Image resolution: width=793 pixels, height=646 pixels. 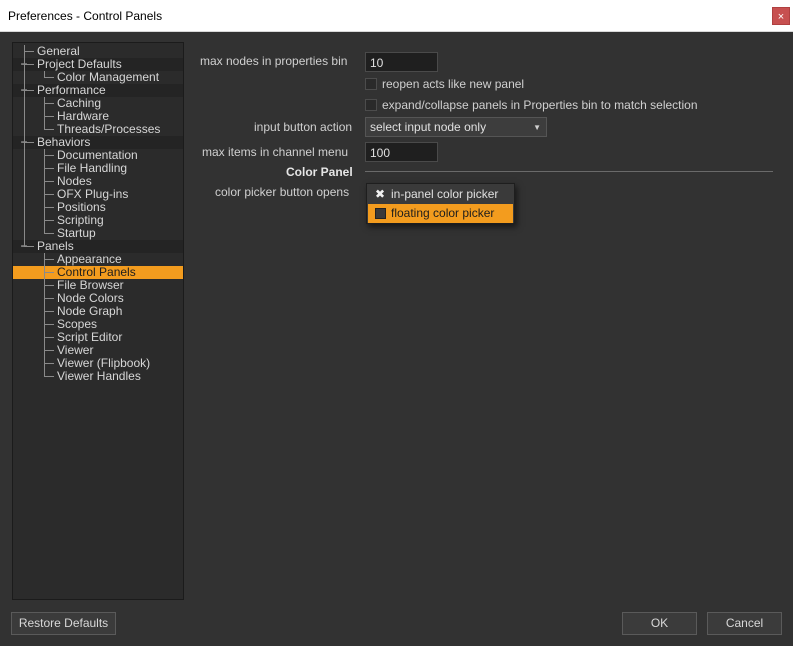 What do you see at coordinates (453, 84) in the screenshot?
I see `reopen-label: reopen acts like new panel` at bounding box center [453, 84].